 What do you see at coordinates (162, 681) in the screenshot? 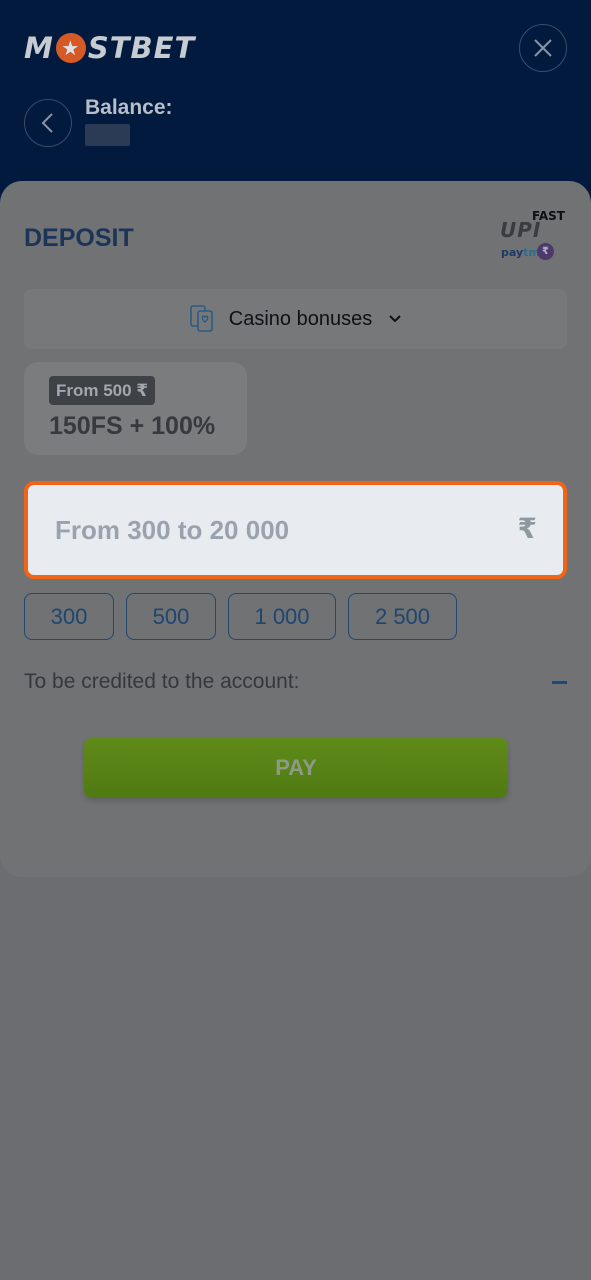
I see `credited-label: To be credited to the account:` at bounding box center [162, 681].